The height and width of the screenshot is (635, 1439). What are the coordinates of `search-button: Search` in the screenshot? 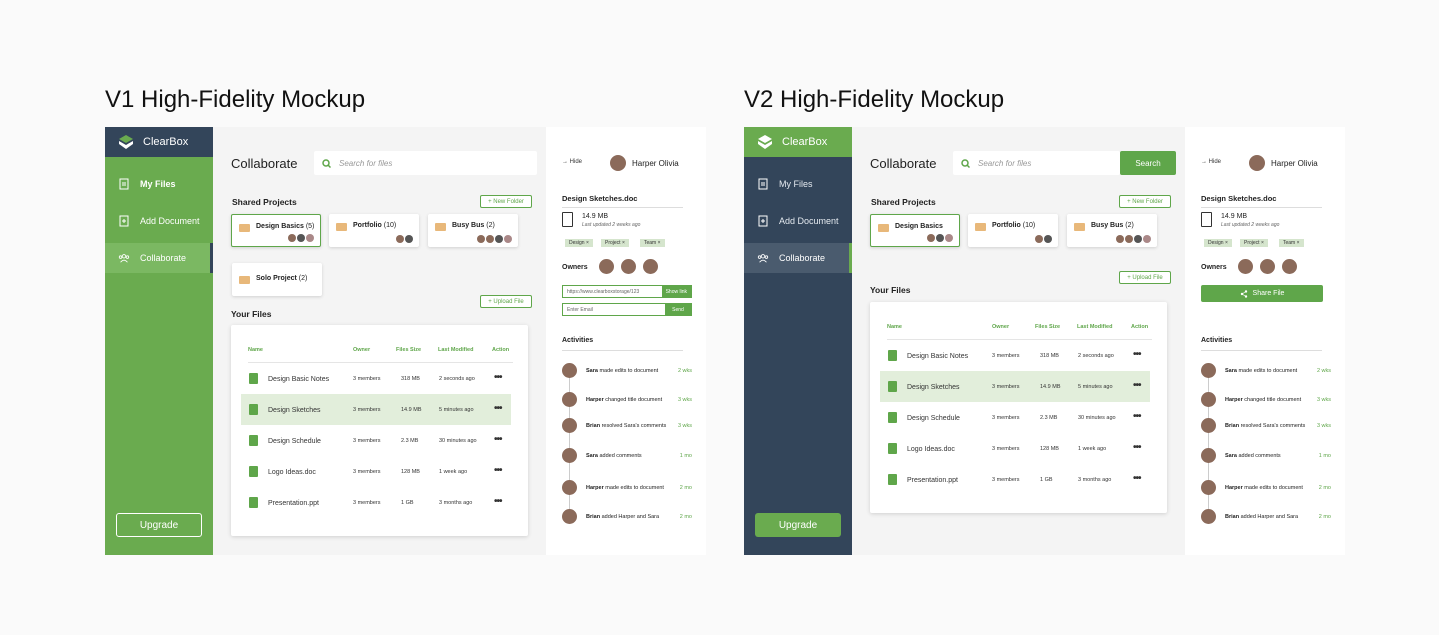 It's located at (1148, 163).